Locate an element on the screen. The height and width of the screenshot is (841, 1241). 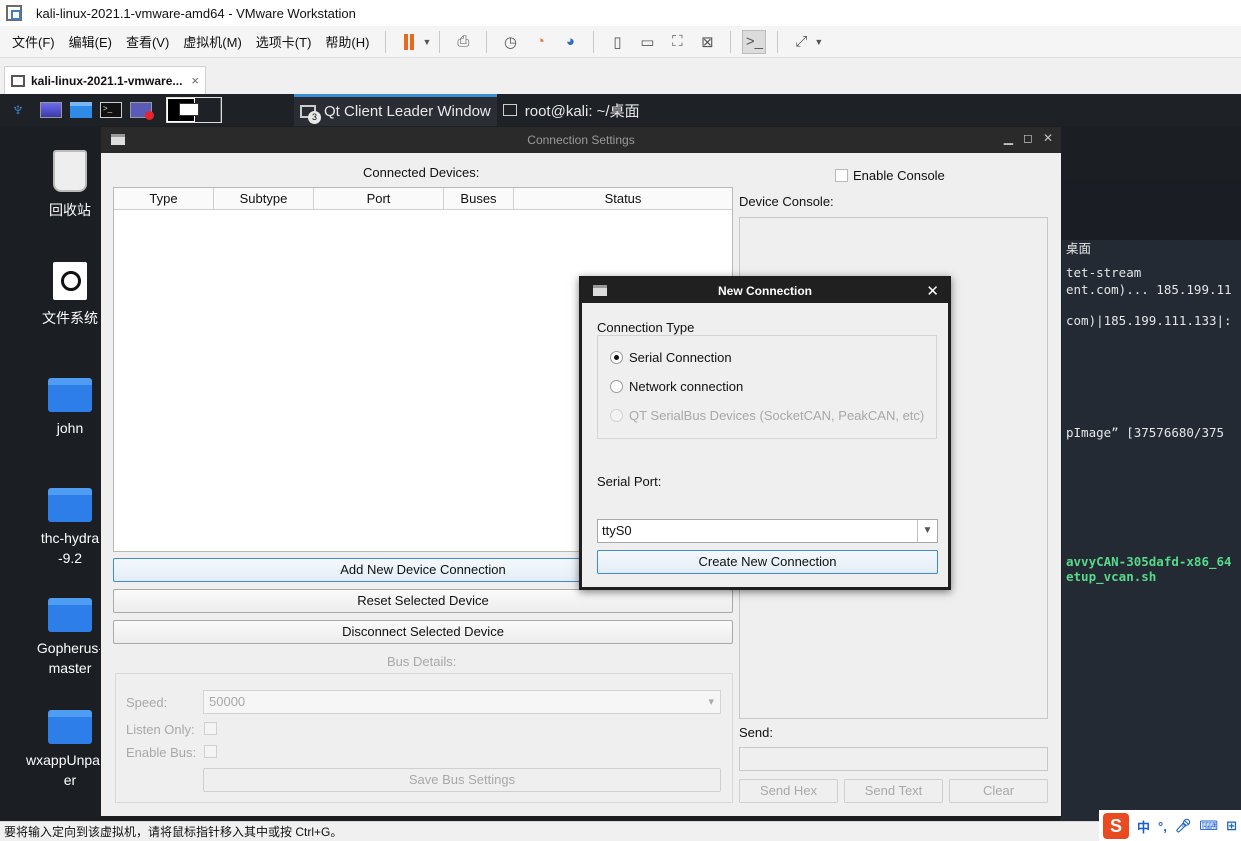
desktop-icon-label: Gopherus-master is located at coordinates (70, 658).